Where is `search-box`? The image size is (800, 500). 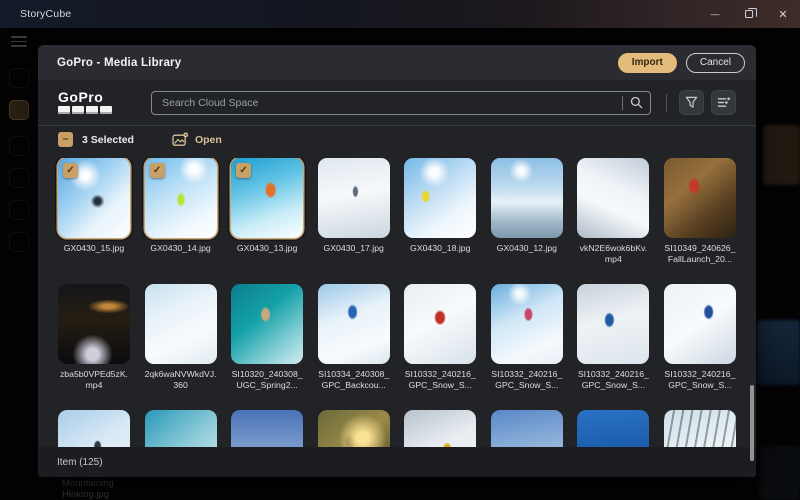 search-box is located at coordinates (401, 102).